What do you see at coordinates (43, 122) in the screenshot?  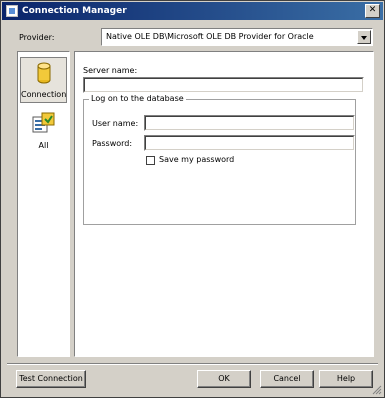 I see `properties-list-icon` at bounding box center [43, 122].